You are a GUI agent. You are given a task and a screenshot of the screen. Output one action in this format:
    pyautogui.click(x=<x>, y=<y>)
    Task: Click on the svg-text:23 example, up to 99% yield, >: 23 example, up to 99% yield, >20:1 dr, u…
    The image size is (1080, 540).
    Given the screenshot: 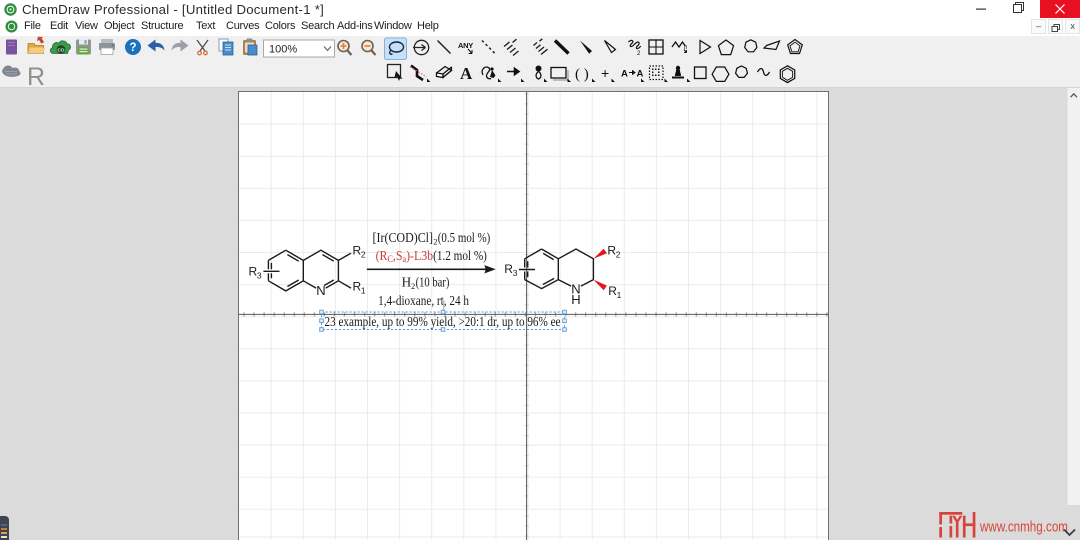 What is the action you would take?
    pyautogui.click(x=443, y=321)
    